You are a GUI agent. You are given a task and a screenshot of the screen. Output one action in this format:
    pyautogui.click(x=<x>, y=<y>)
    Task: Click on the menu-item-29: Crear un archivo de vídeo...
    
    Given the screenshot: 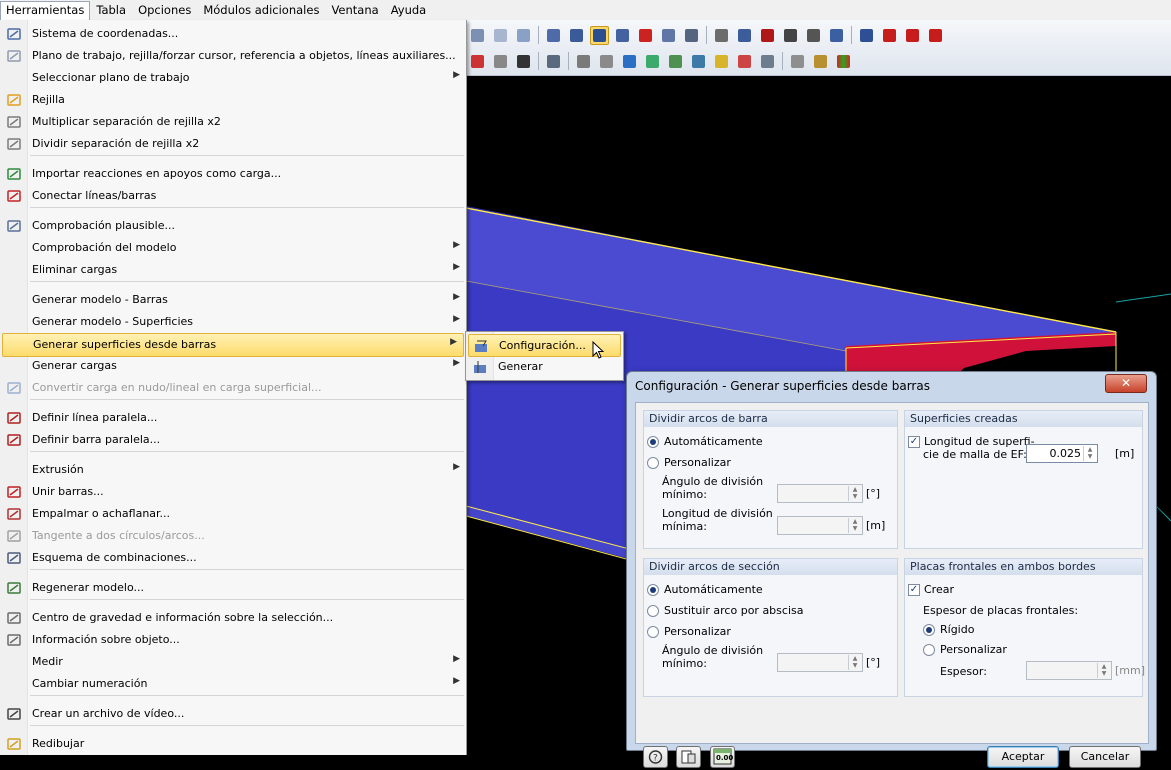 What is the action you would take?
    pyautogui.click(x=233, y=714)
    